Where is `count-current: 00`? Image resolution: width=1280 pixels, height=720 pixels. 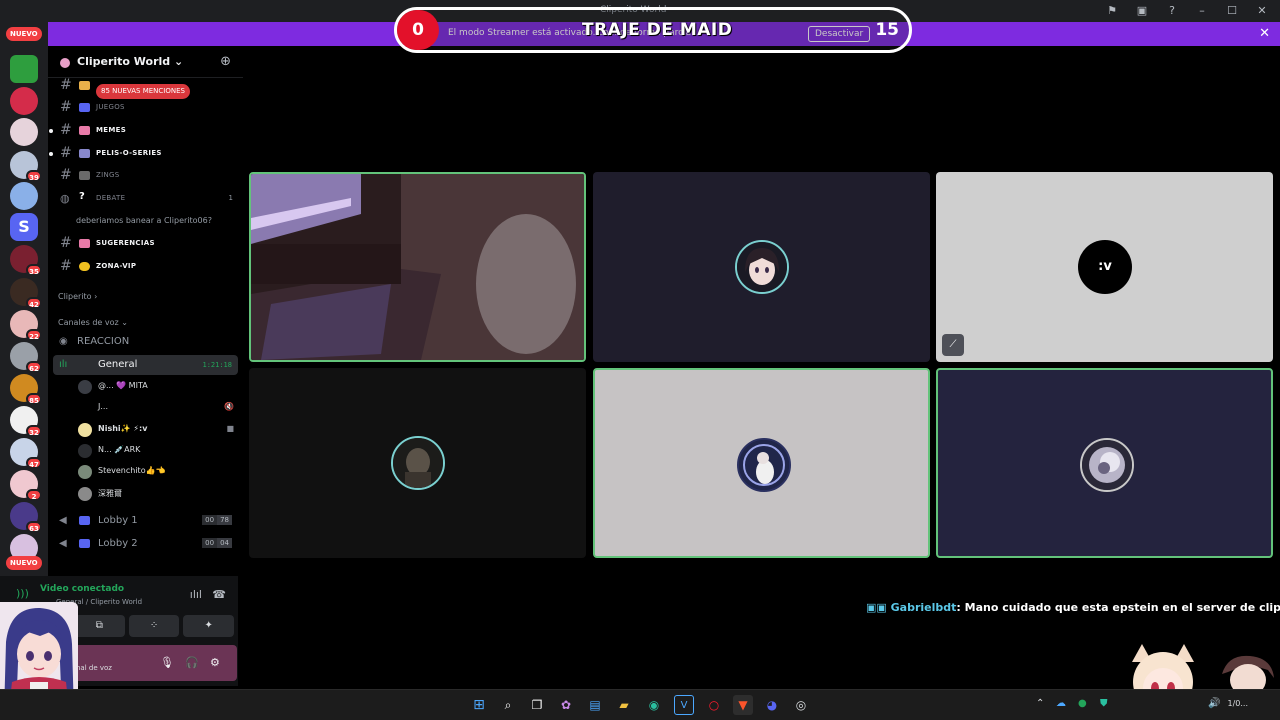
count-current: 00 is located at coordinates (210, 543).